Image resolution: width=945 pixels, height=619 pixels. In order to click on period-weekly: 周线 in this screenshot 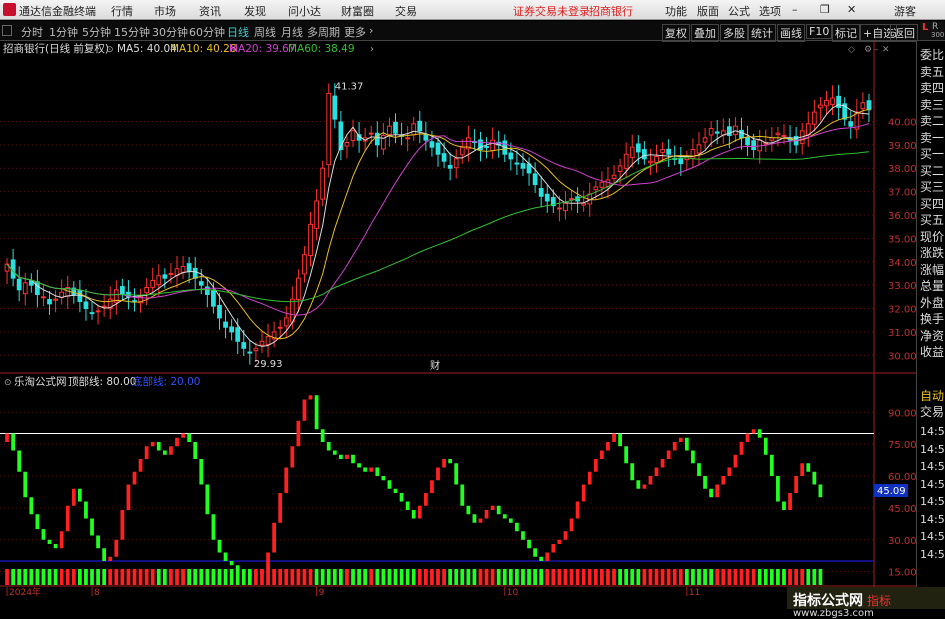, I will do `click(265, 32)`.